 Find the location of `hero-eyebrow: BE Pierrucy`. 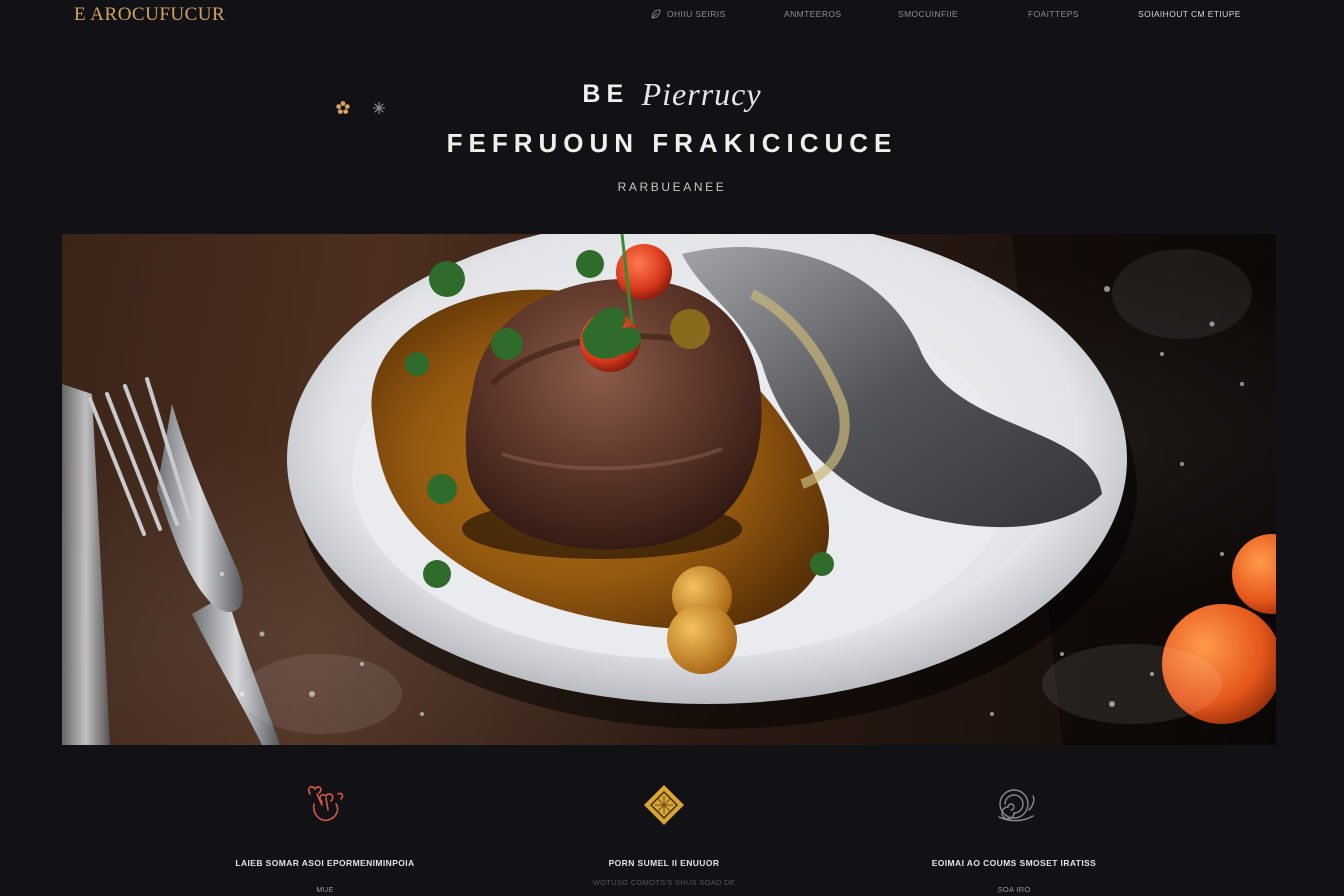

hero-eyebrow: BE Pierrucy is located at coordinates (672, 94).